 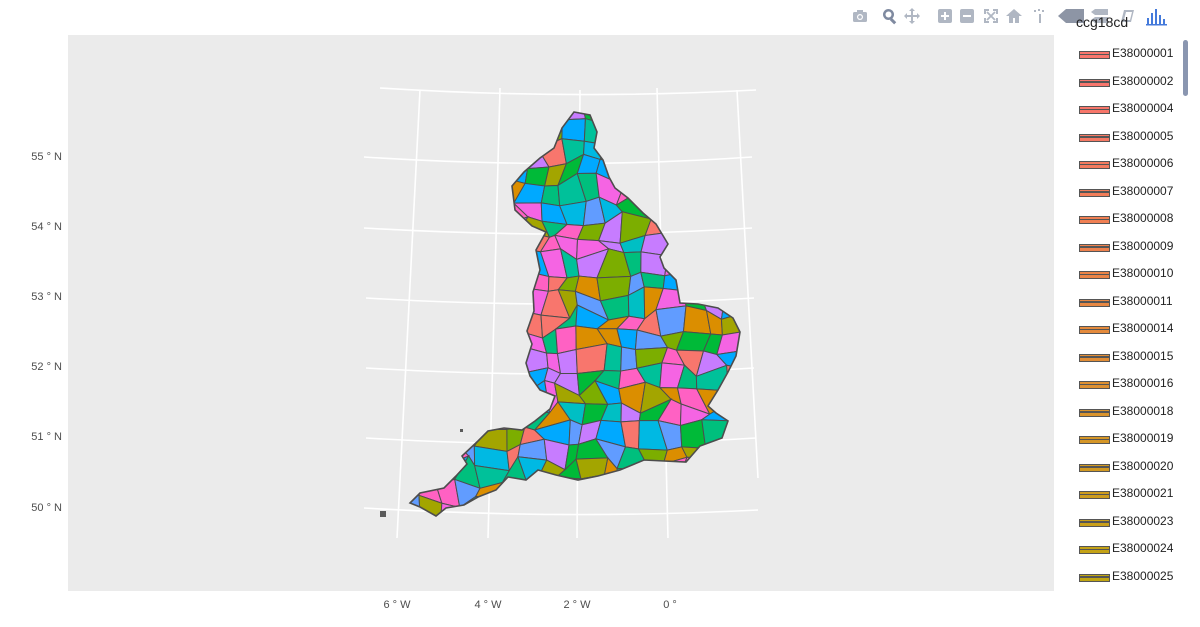 What do you see at coordinates (1122, 327) in the screenshot?
I see `legend-item: E38000014` at bounding box center [1122, 327].